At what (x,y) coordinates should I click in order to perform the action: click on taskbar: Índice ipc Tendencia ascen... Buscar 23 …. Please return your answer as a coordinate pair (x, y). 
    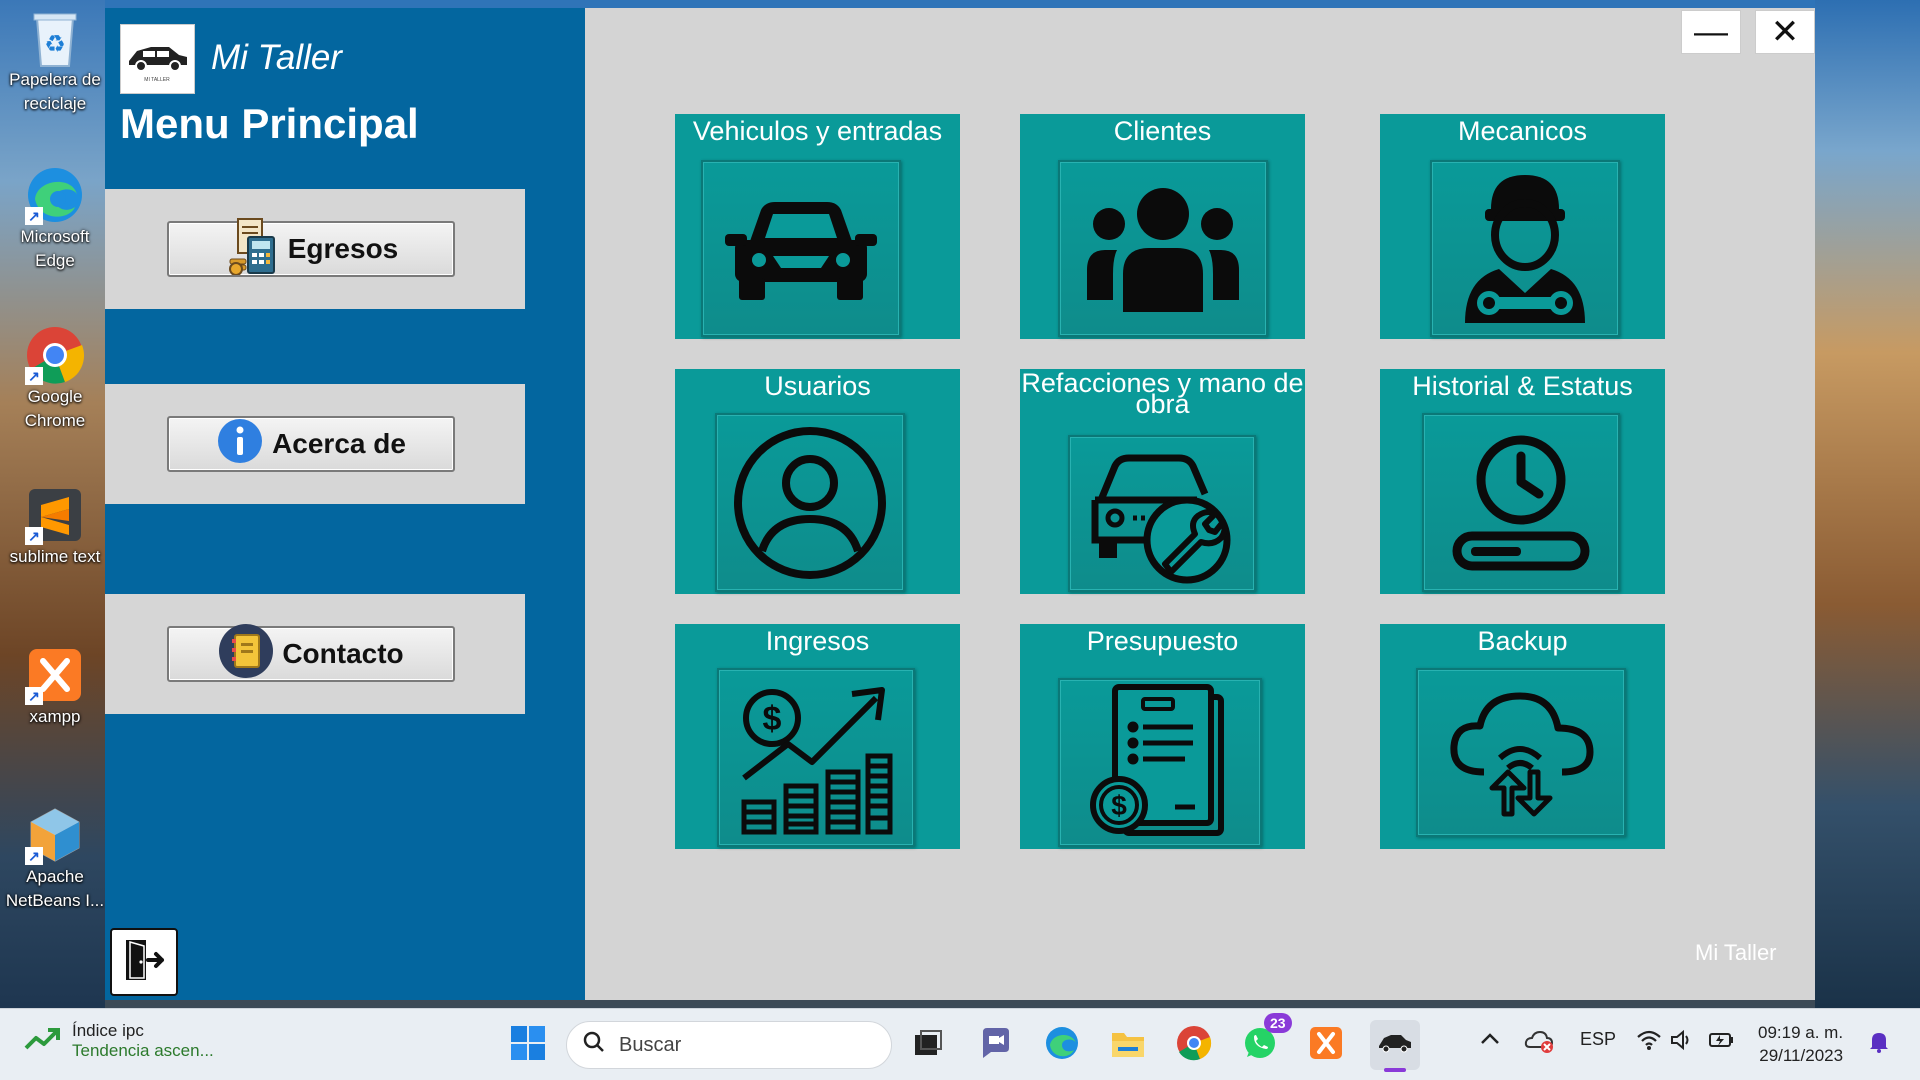
    Looking at the image, I should click on (960, 1044).